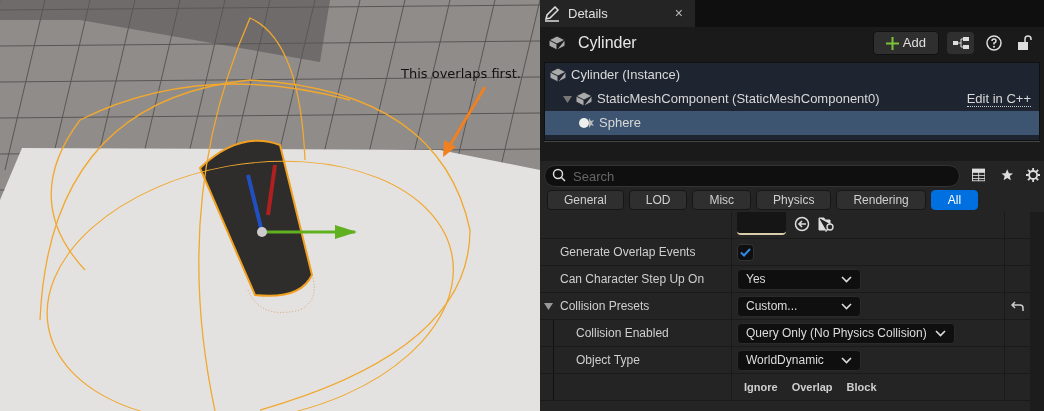 The image size is (1044, 411). I want to click on star-icon, so click(1007, 174).